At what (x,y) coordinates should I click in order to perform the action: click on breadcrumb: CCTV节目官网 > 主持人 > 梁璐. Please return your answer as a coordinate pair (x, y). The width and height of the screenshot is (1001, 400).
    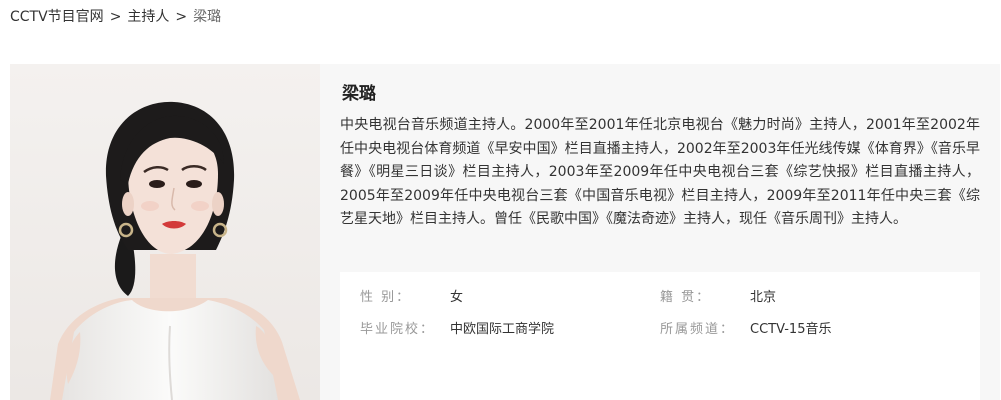
    Looking at the image, I should click on (115, 17).